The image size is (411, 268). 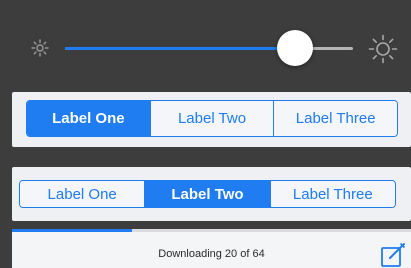 What do you see at coordinates (383, 49) in the screenshot?
I see `sun-large-icon` at bounding box center [383, 49].